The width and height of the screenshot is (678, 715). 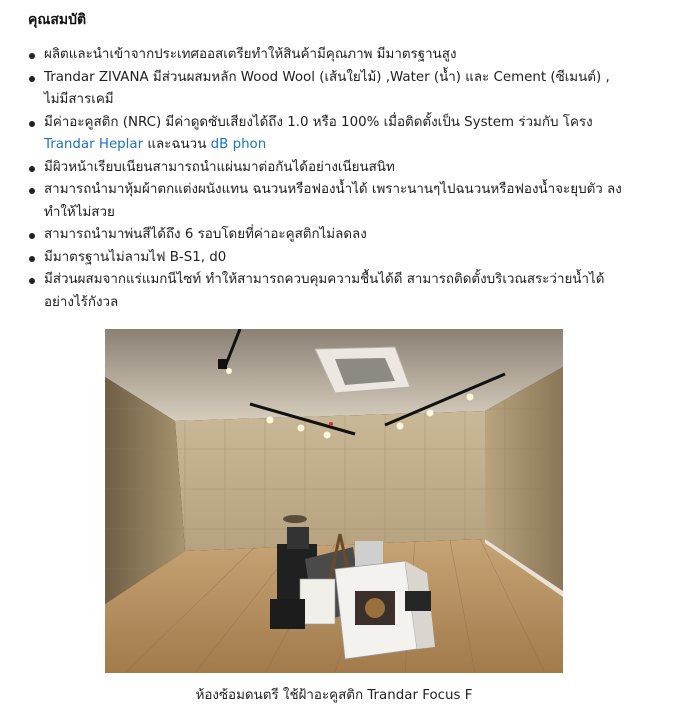 I want to click on db-phon-link: dB phon, so click(x=239, y=144).